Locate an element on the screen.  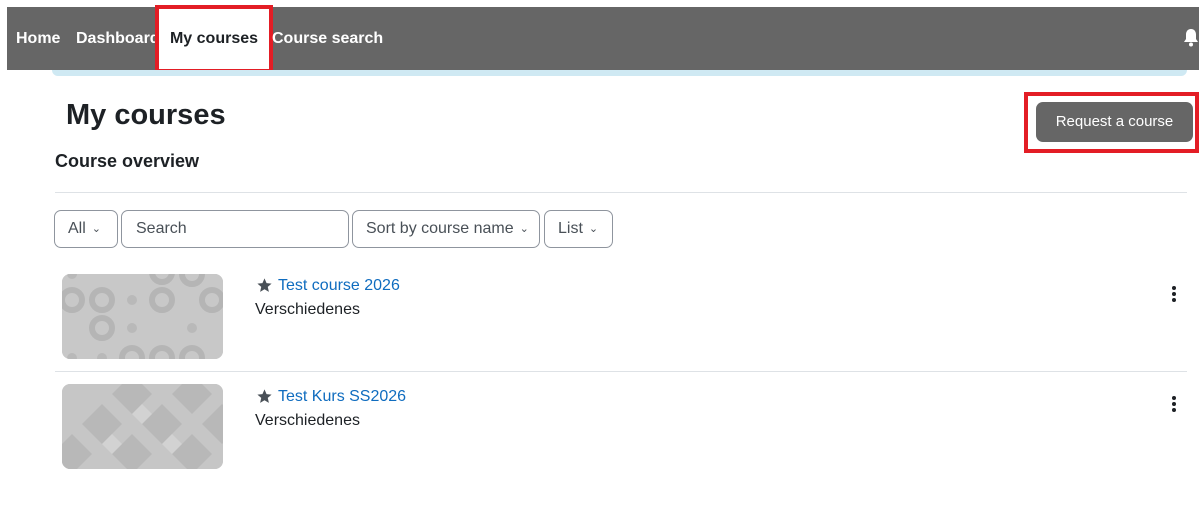
divider is located at coordinates (621, 192).